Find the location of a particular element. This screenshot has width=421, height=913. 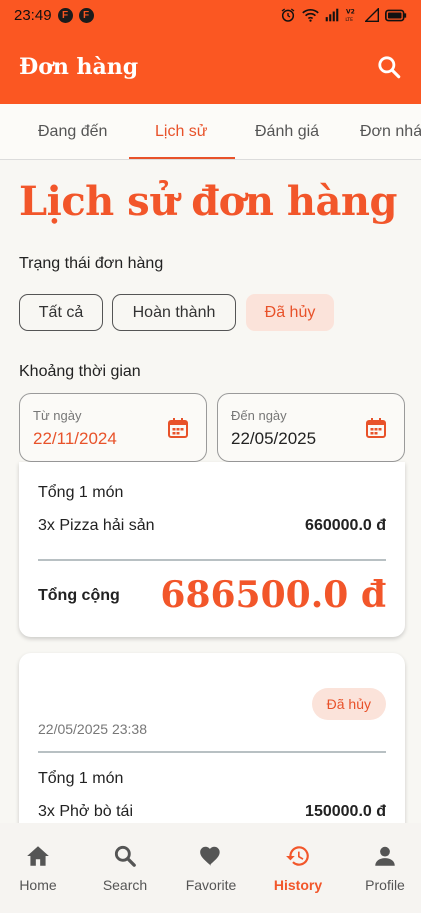

time-section-label: Khoảng thời gian is located at coordinates (80, 371).